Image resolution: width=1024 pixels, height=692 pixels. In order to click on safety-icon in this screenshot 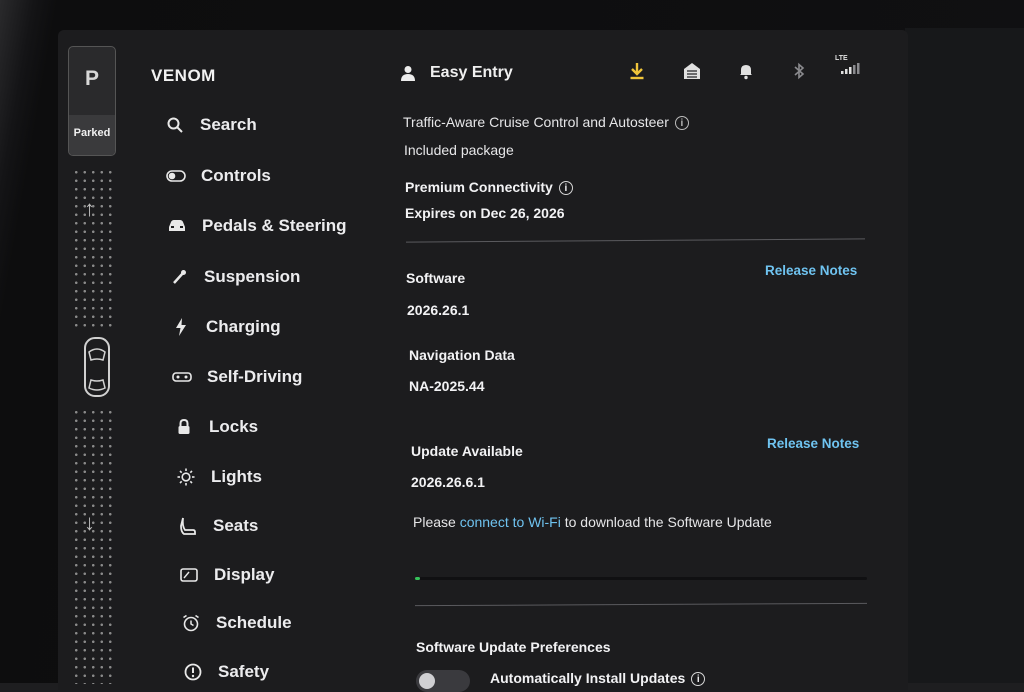, I will do `click(193, 672)`.